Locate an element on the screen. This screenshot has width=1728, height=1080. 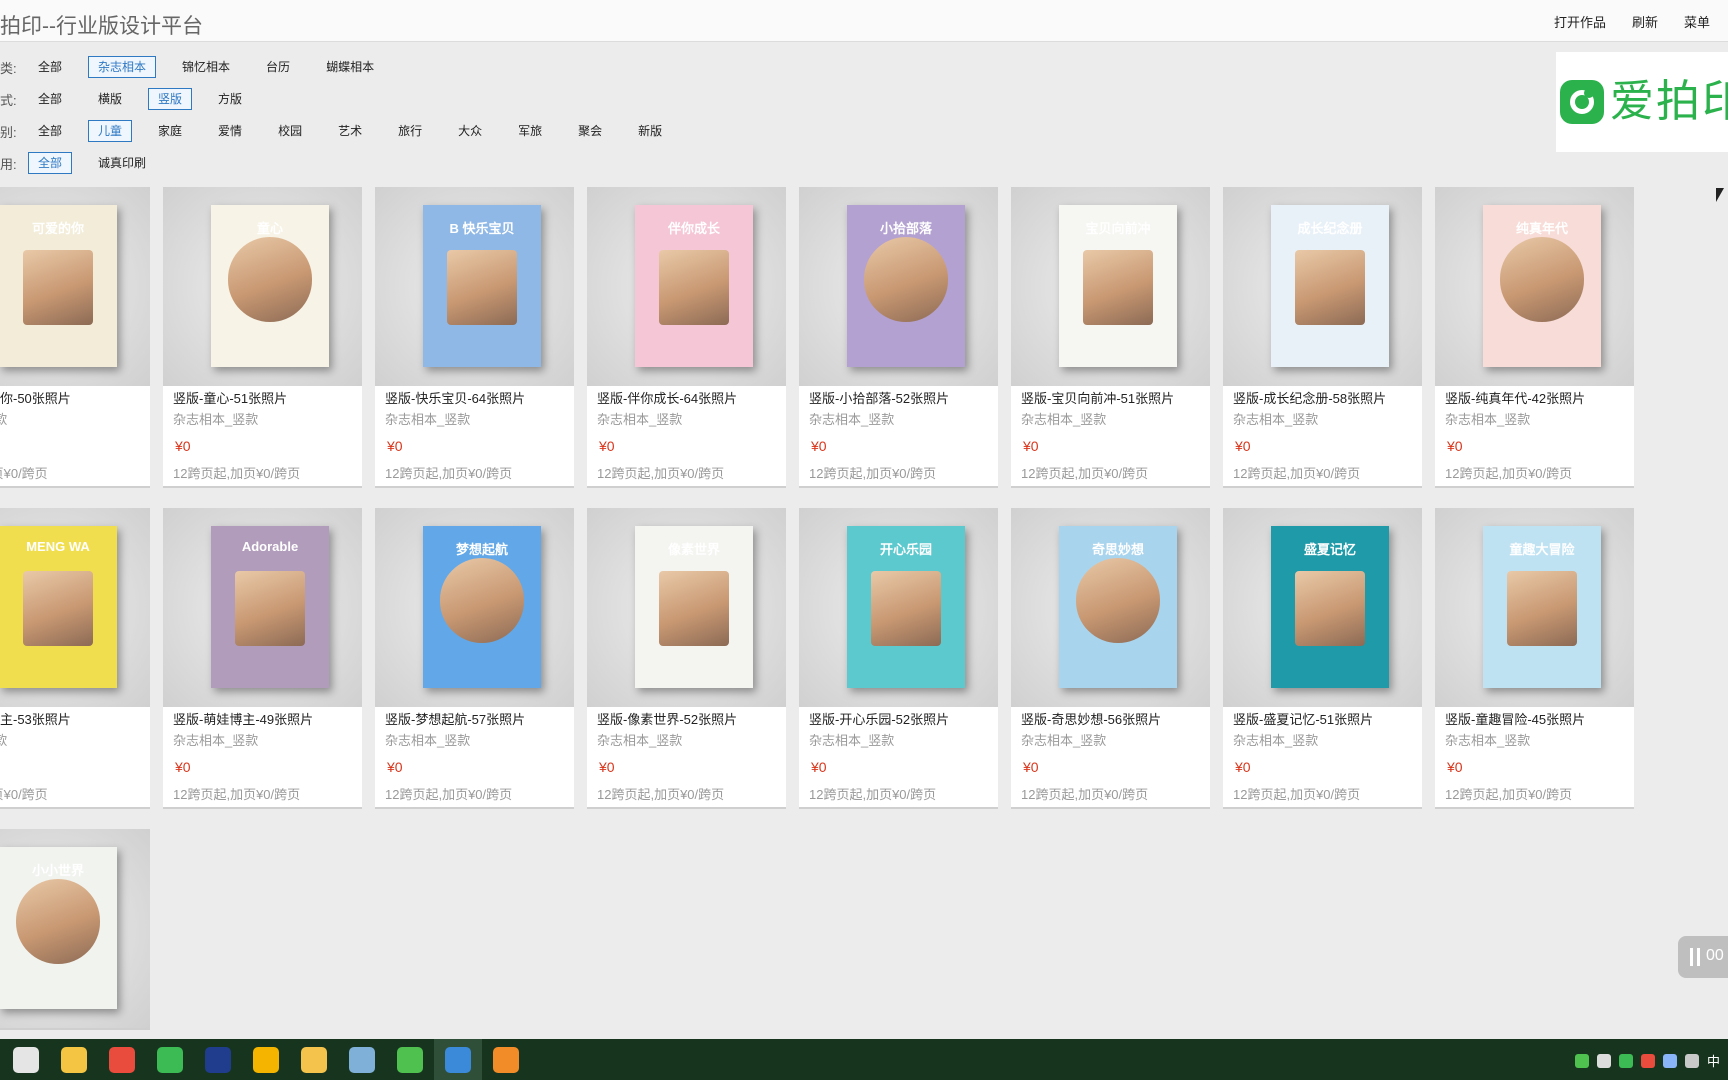
notepad-icon is located at coordinates (362, 1060).